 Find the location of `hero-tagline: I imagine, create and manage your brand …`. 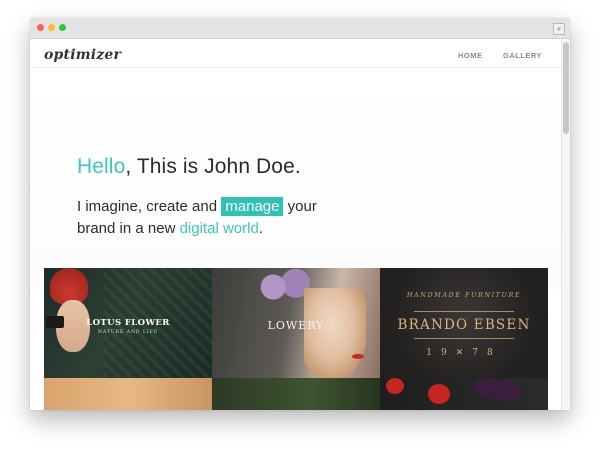

hero-tagline: I imagine, create and manage your brand … is located at coordinates (237, 218).